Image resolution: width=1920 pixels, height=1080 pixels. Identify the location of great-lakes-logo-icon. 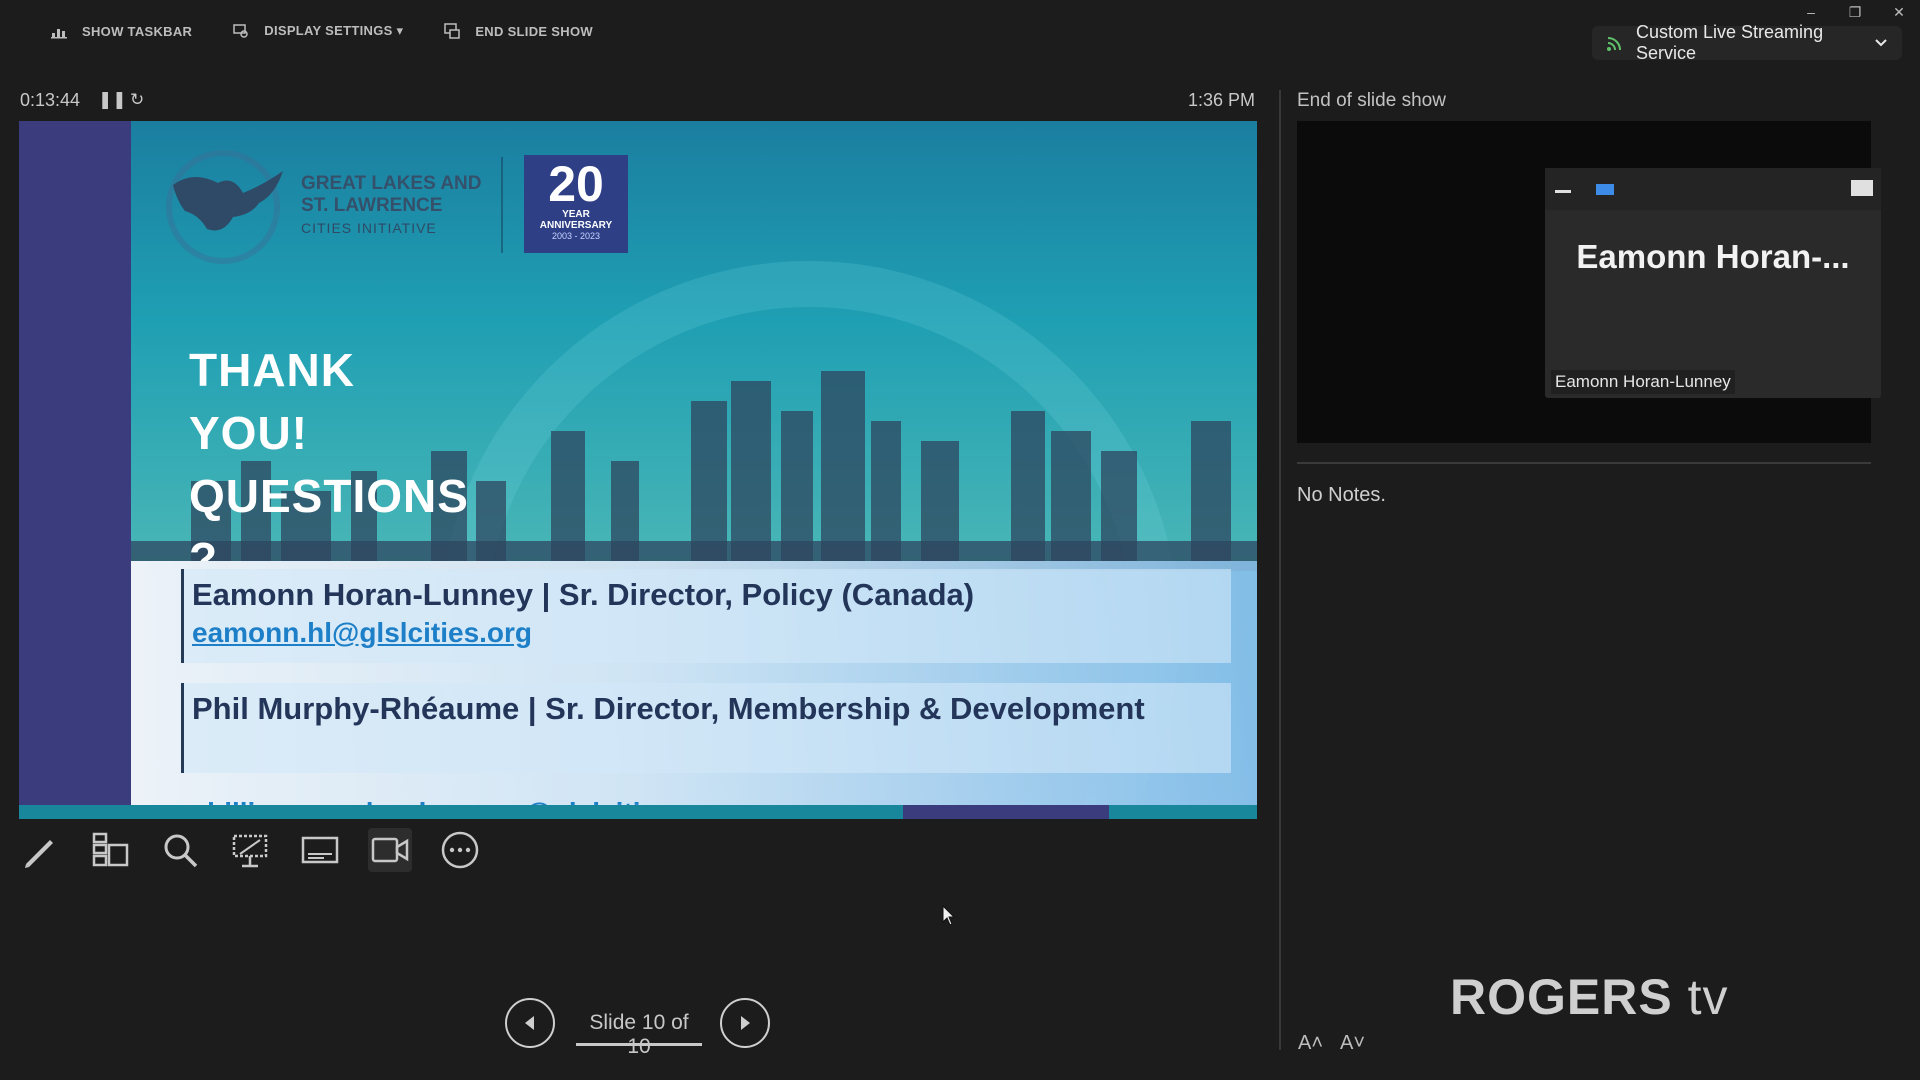
(224, 207).